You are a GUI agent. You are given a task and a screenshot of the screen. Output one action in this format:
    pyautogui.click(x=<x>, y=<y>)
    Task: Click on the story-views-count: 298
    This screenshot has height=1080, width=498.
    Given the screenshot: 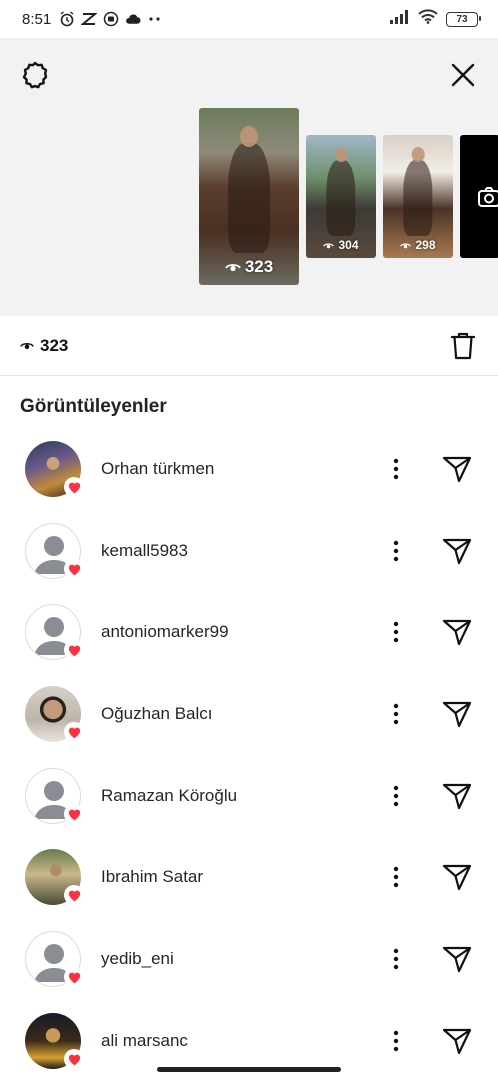 What is the action you would take?
    pyautogui.click(x=425, y=245)
    